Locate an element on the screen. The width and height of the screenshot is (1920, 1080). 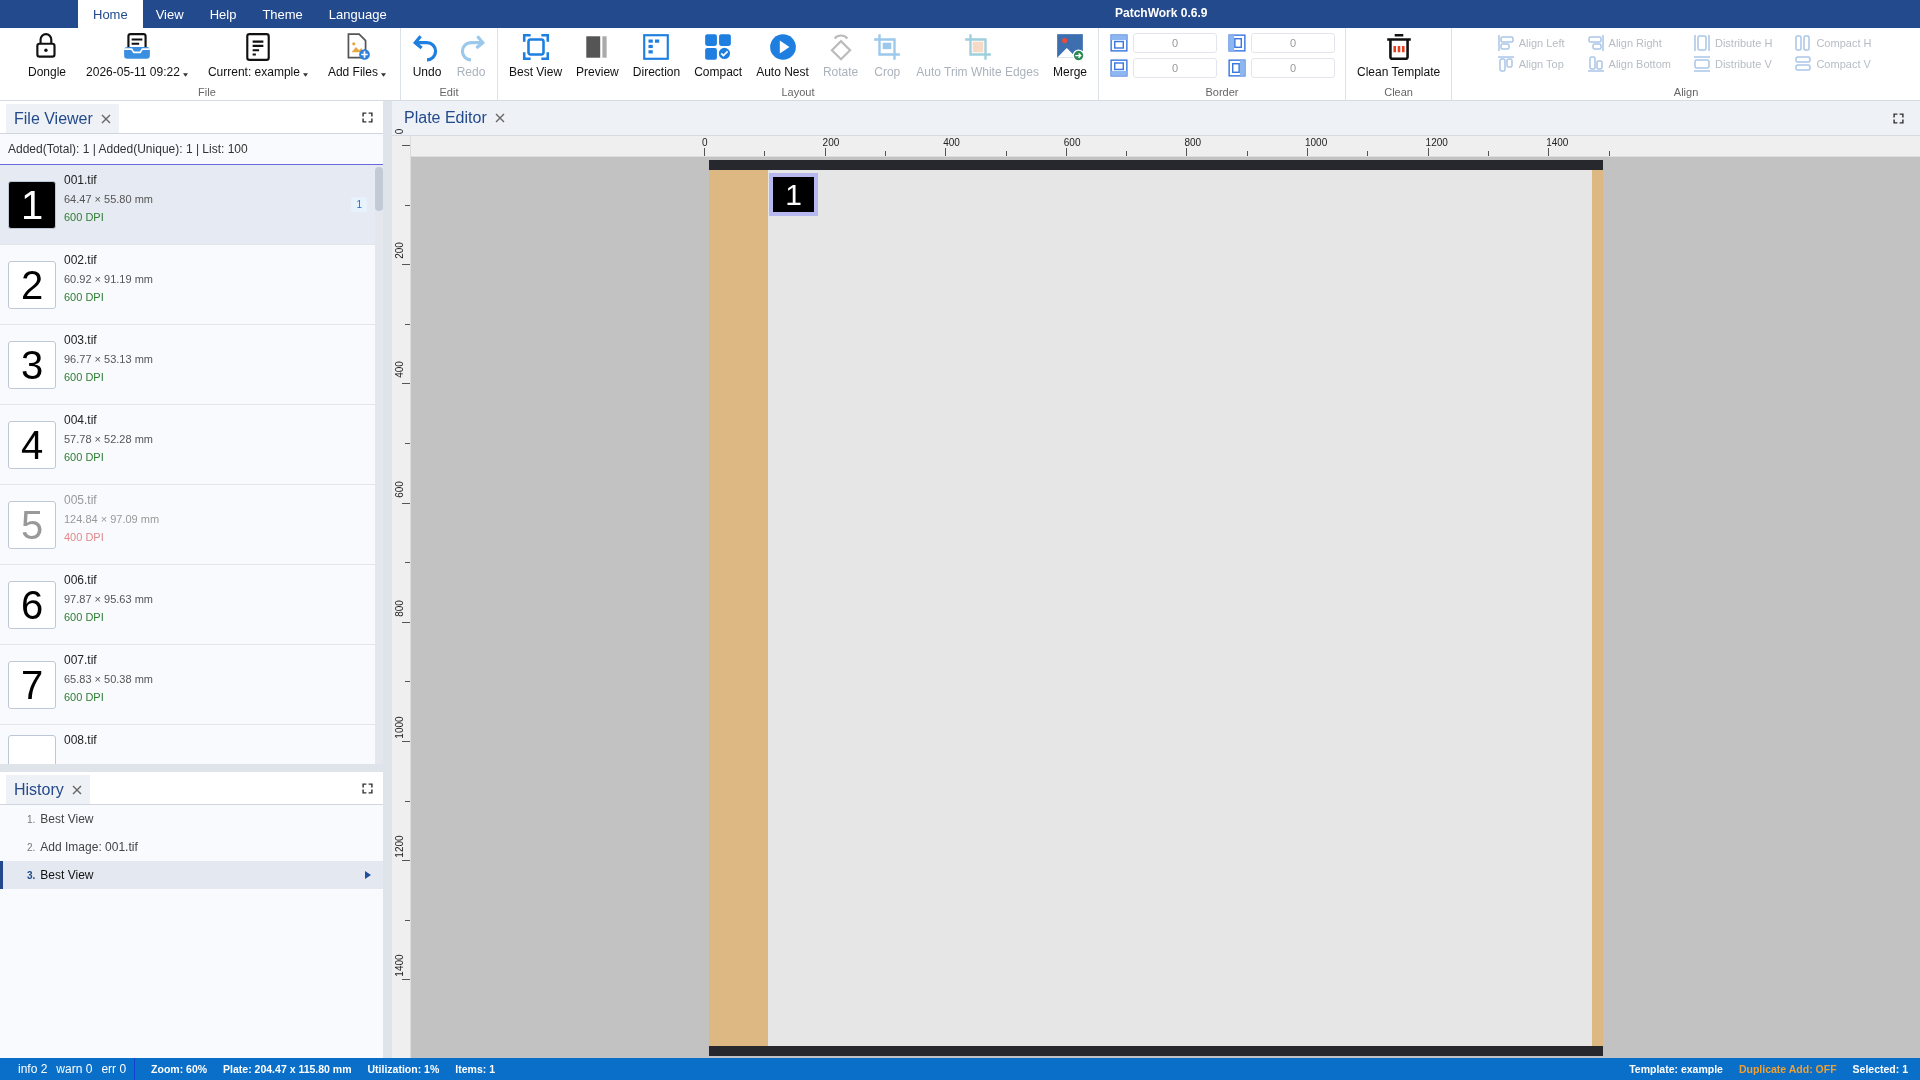
border-right-icon is located at coordinates (1237, 68).